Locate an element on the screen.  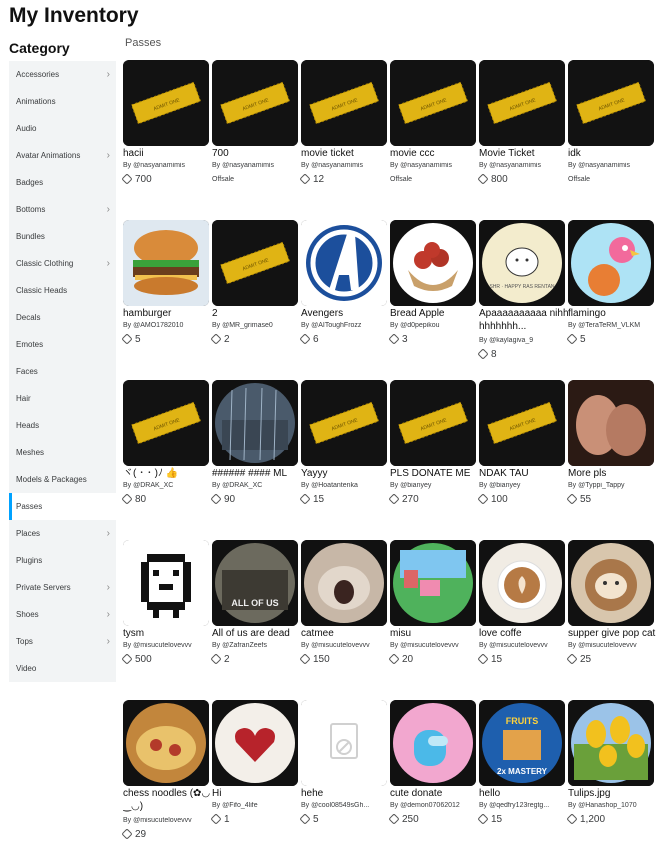
sidebar-item-hair: Hair is located at coordinates (62, 398).